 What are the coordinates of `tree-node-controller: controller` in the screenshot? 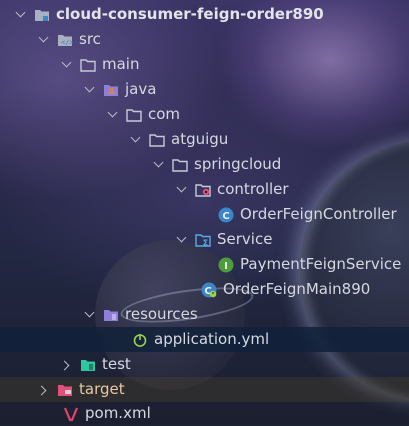 It's located at (204, 189).